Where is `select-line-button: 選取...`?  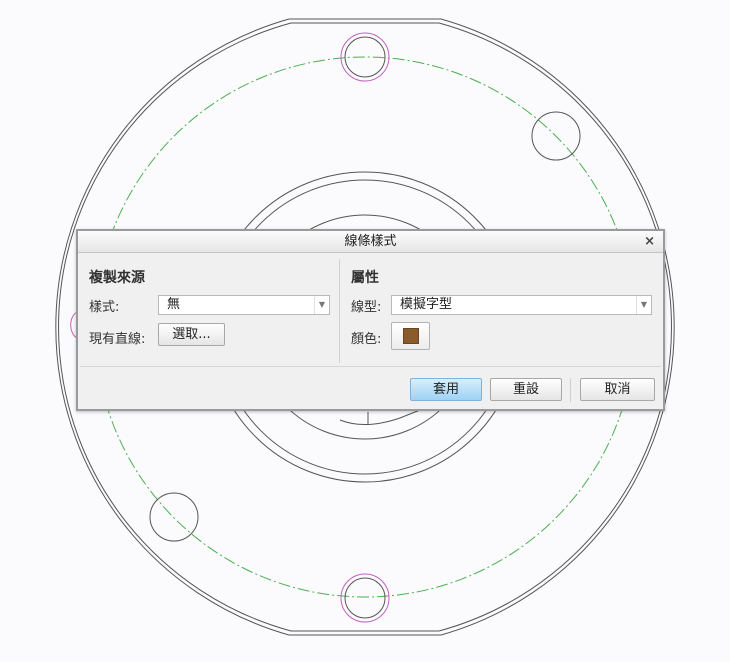
select-line-button: 選取... is located at coordinates (191, 334).